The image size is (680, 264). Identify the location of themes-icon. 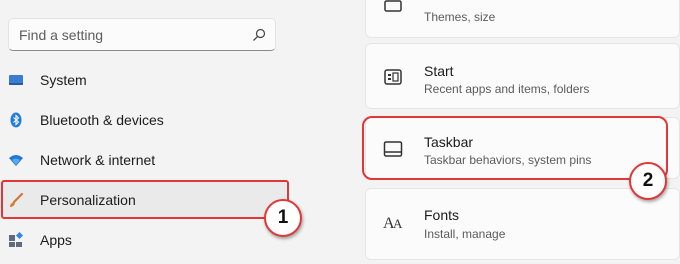
(393, 6).